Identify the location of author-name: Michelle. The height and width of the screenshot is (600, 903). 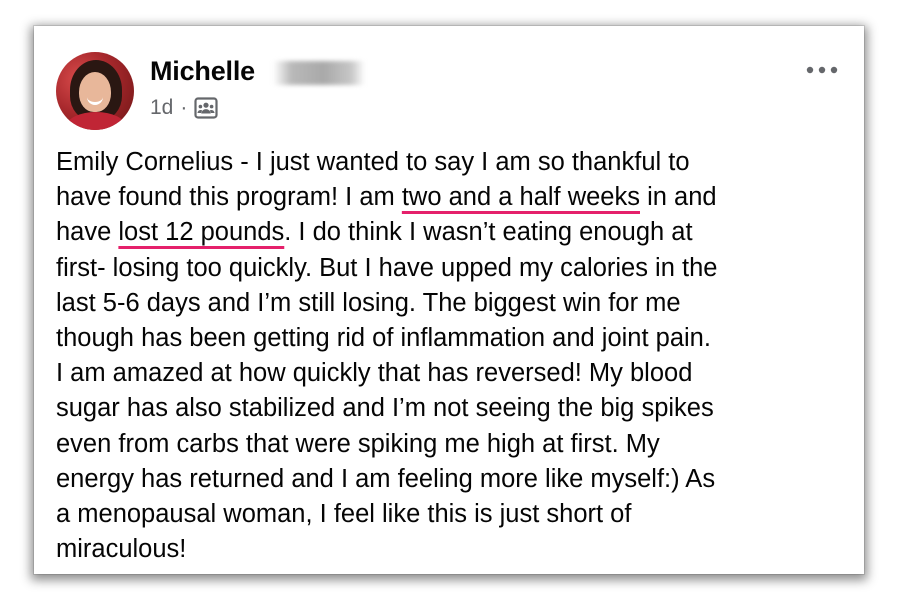
(202, 71).